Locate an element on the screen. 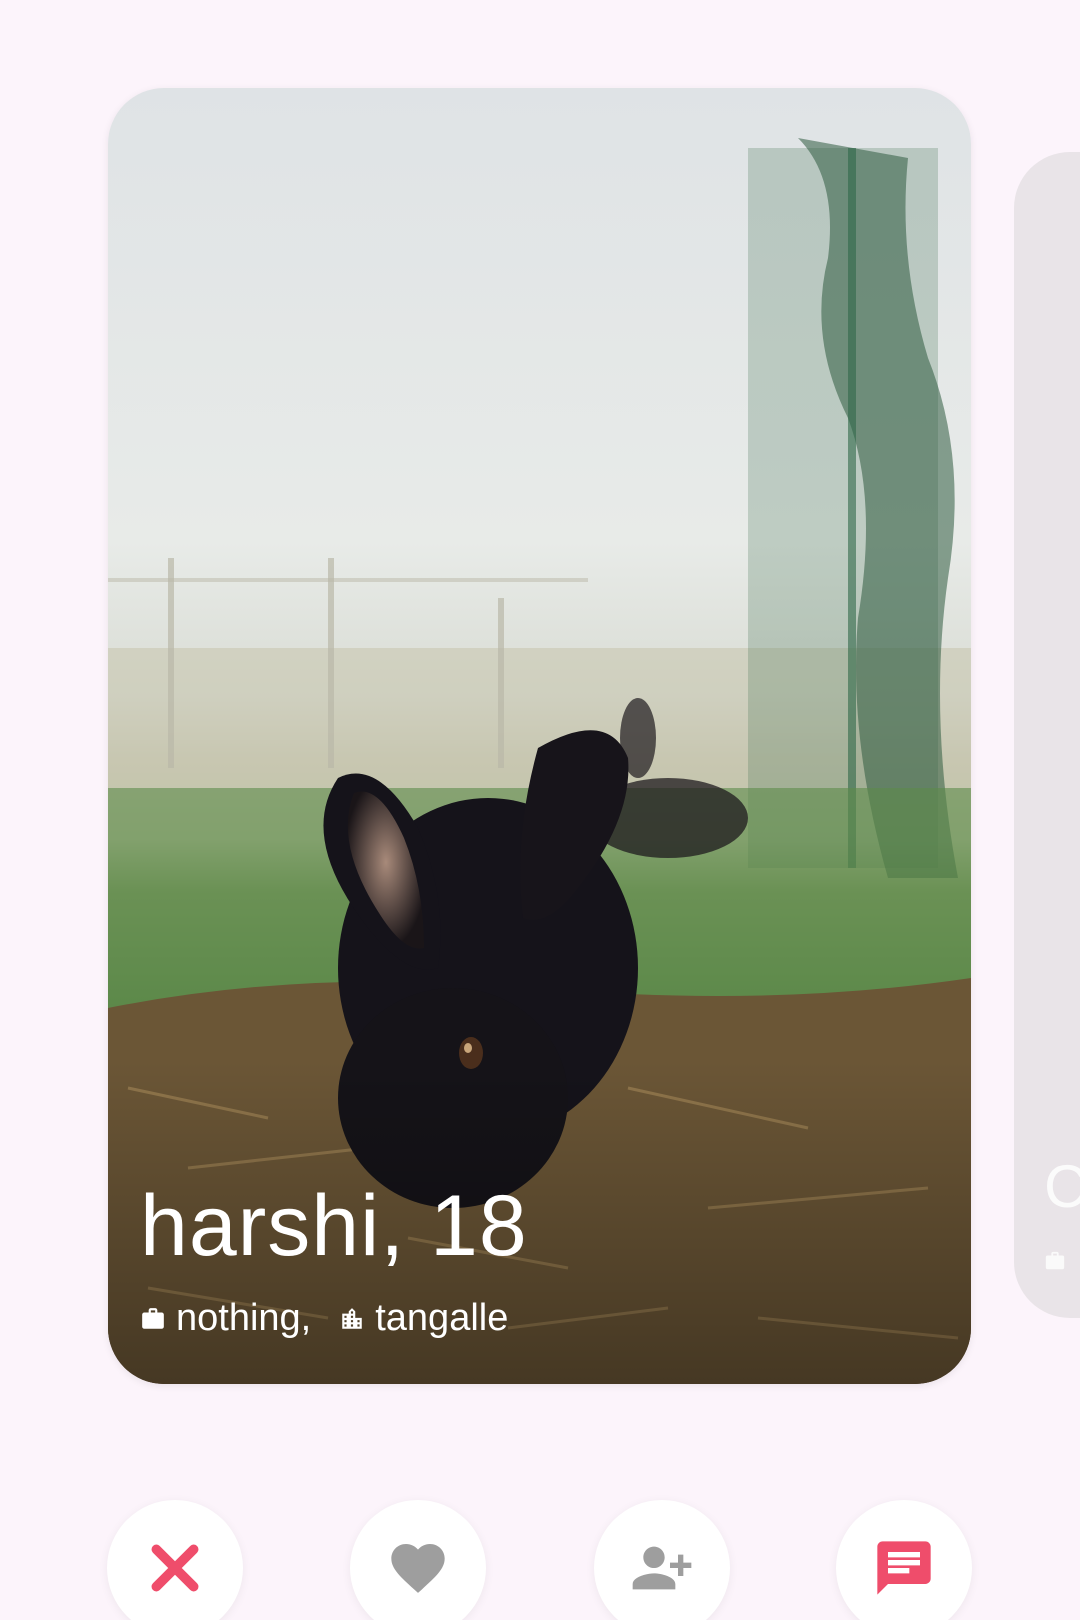 Image resolution: width=1080 pixels, height=1620 pixels. profile-location: tangalle is located at coordinates (442, 1318).